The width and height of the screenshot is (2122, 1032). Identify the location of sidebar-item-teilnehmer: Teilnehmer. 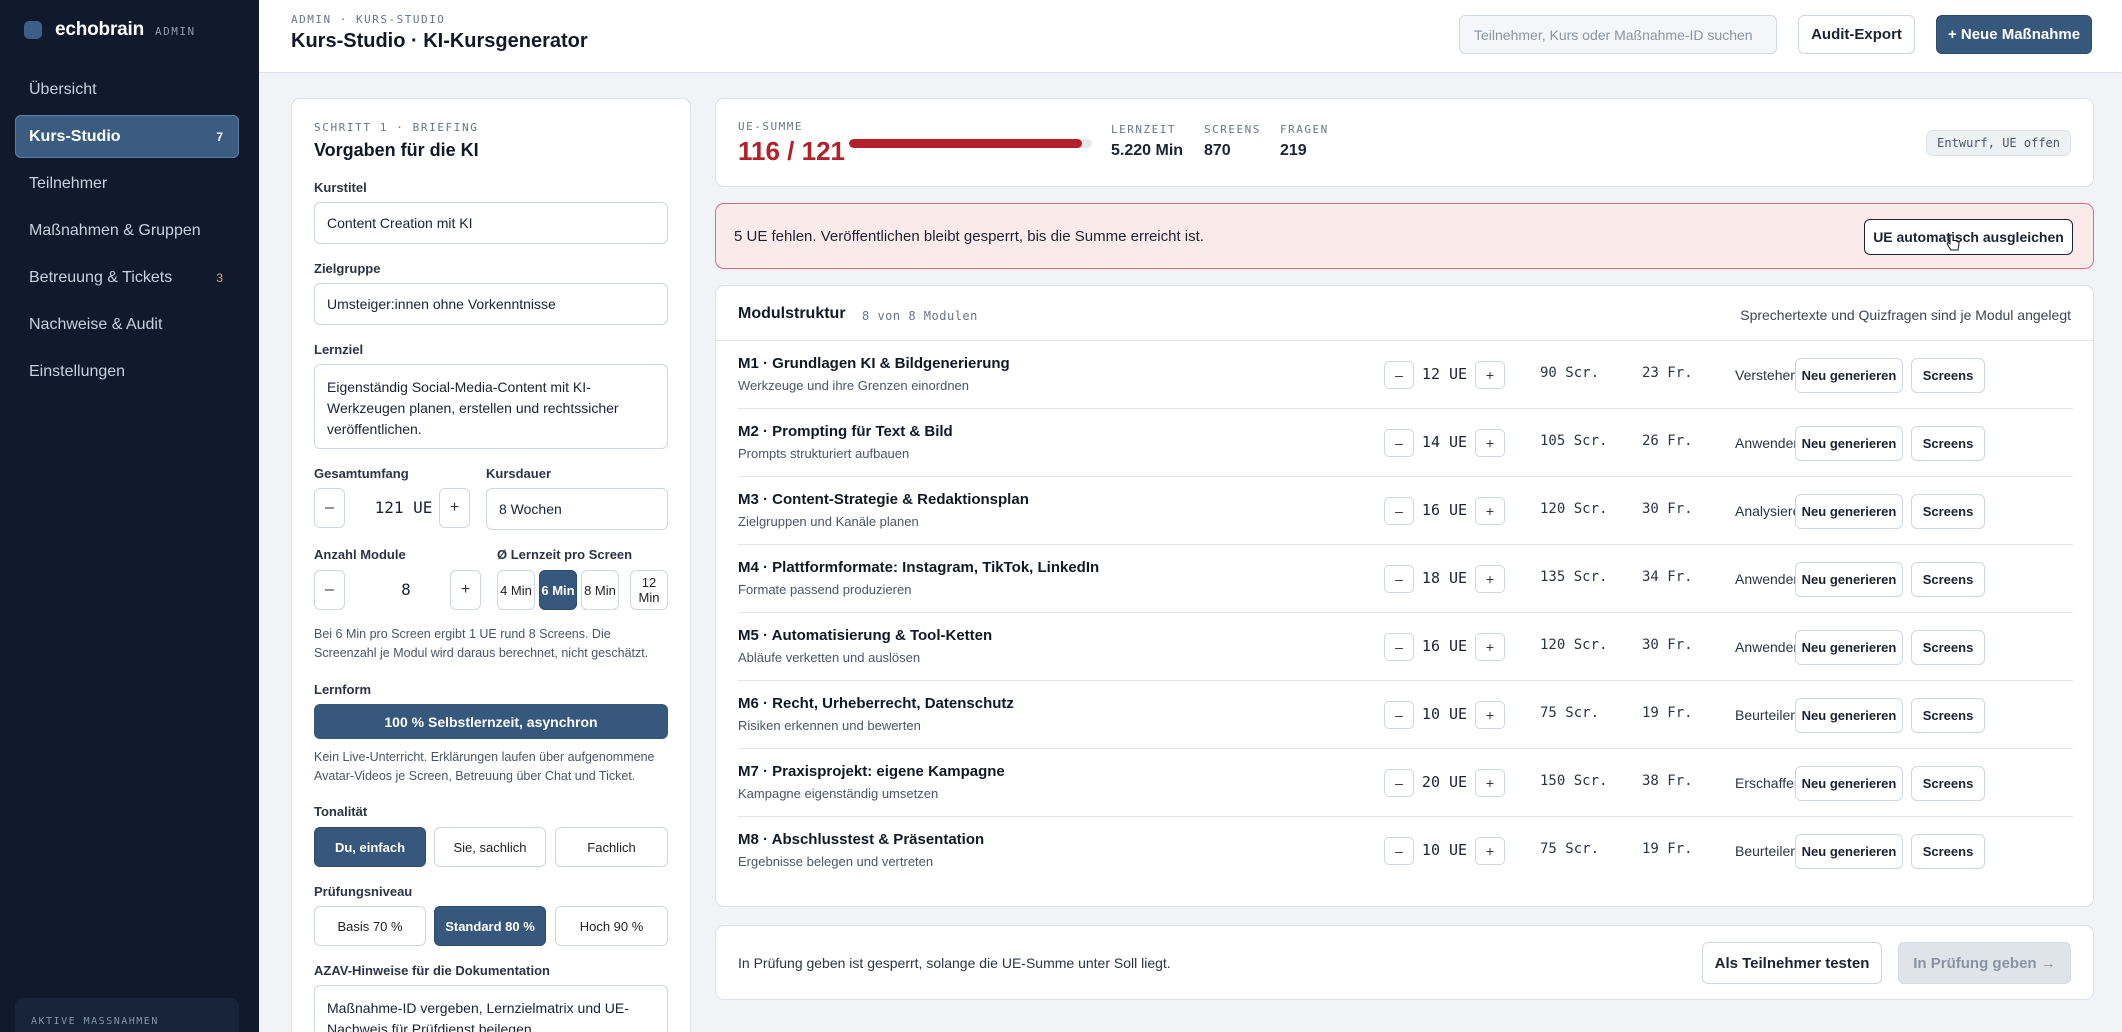
(127, 183).